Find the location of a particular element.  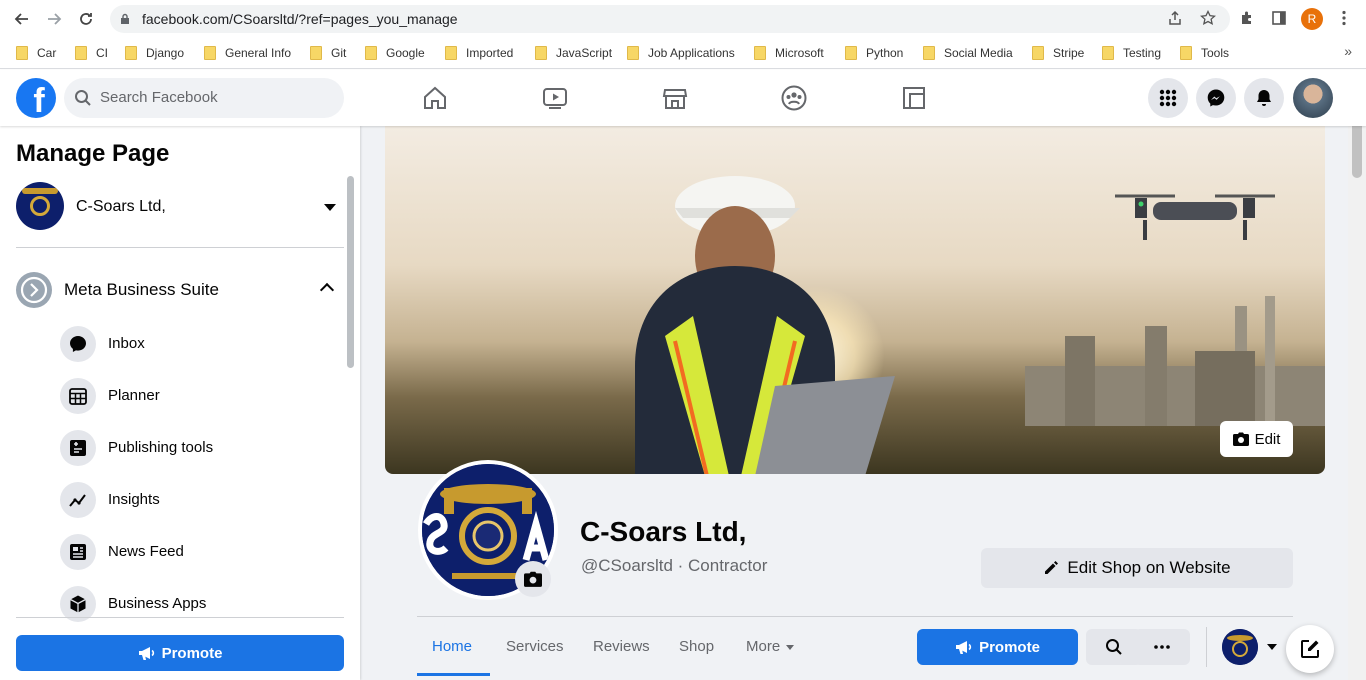

menu-grid-button is located at coordinates (1168, 98).